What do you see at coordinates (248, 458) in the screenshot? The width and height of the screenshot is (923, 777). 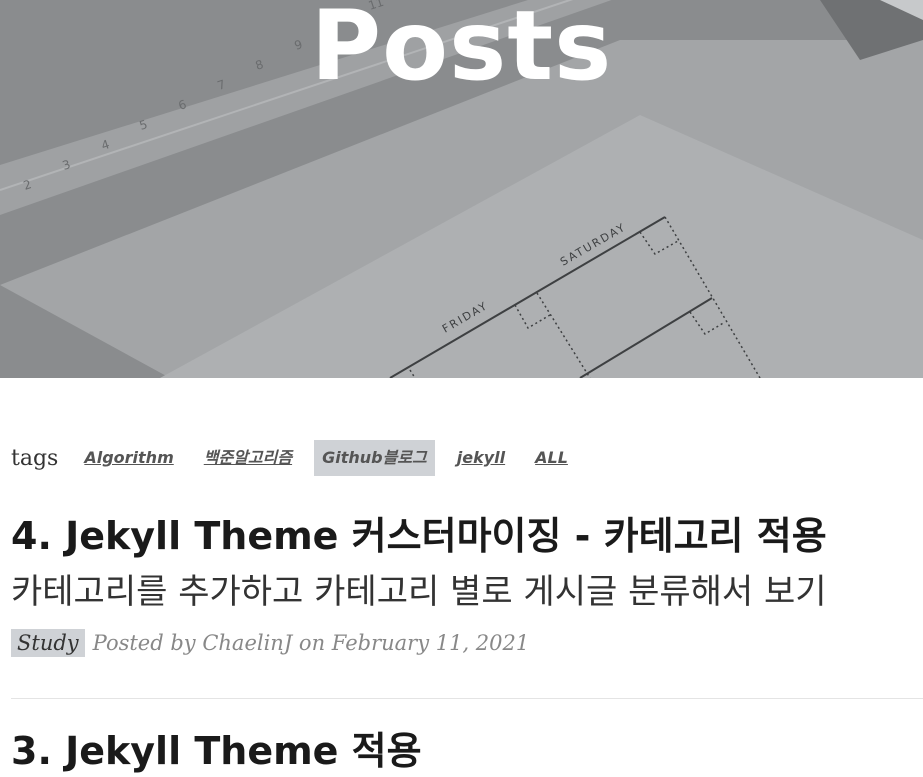 I see `tag-baekjoon-algorithm: 백준알고리즘` at bounding box center [248, 458].